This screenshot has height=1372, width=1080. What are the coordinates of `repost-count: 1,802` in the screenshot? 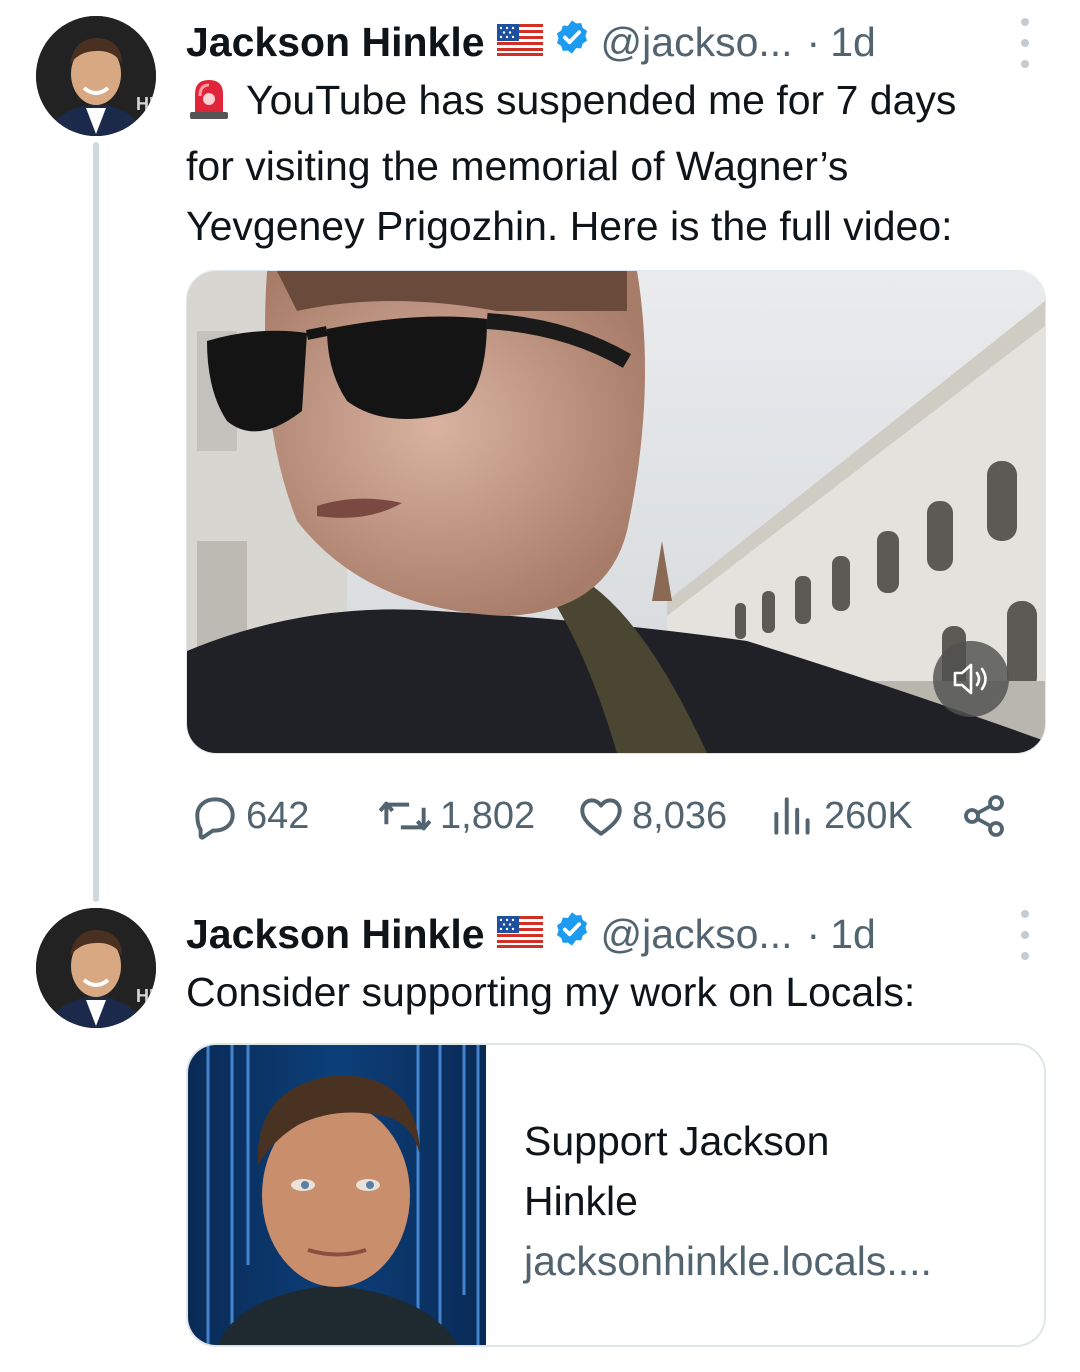 It's located at (488, 815).